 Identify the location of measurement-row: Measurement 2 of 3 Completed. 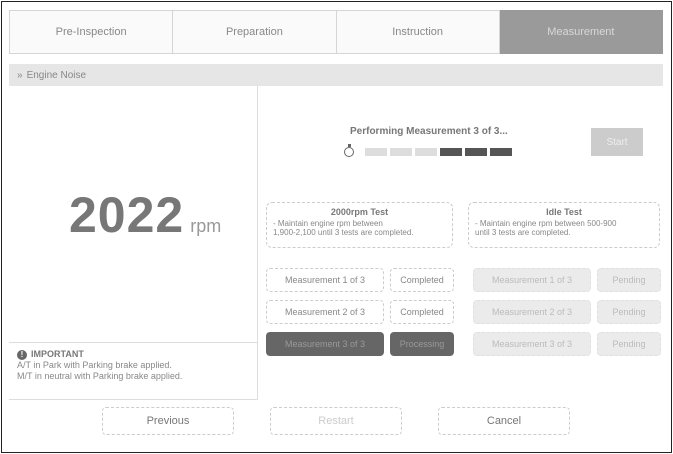
(360, 312).